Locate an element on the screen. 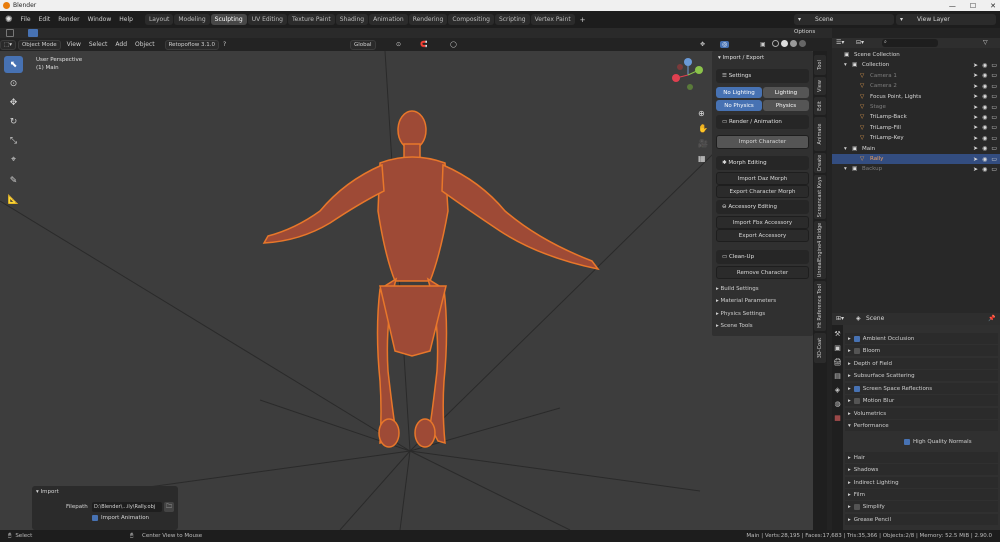 The width and height of the screenshot is (1000, 542). accessory-editing-section: ⊖ Accessory Editing is located at coordinates (762, 207).